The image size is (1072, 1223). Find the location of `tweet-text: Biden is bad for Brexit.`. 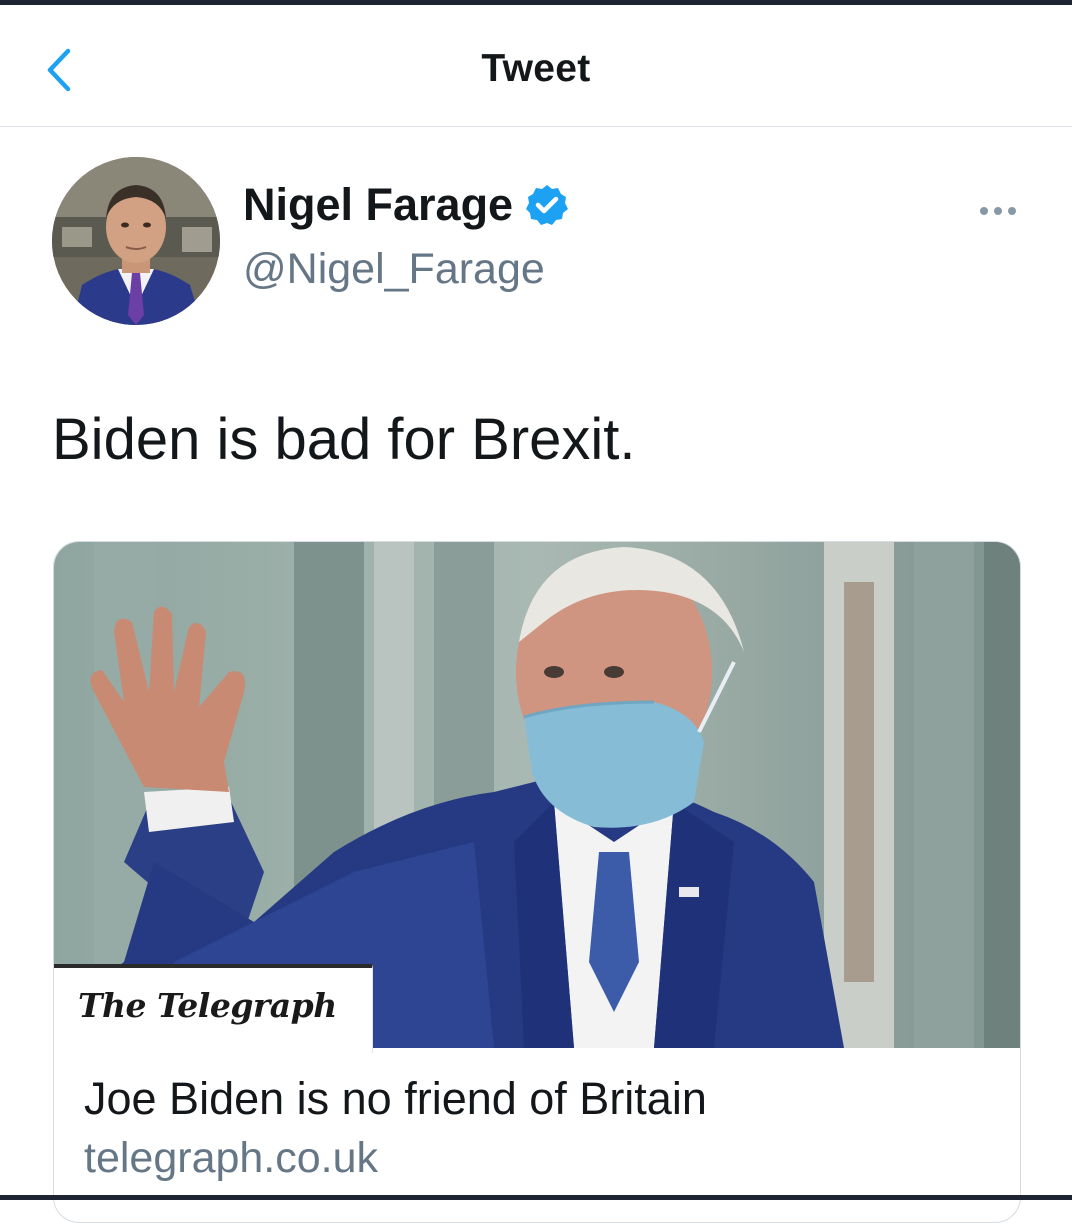

tweet-text: Biden is bad for Brexit. is located at coordinates (344, 439).